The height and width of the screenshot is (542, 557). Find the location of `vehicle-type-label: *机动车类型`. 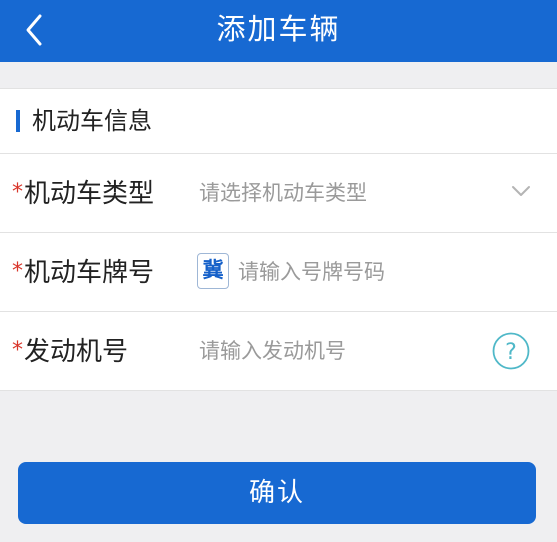

vehicle-type-label: *机动车类型 is located at coordinates (83, 193).